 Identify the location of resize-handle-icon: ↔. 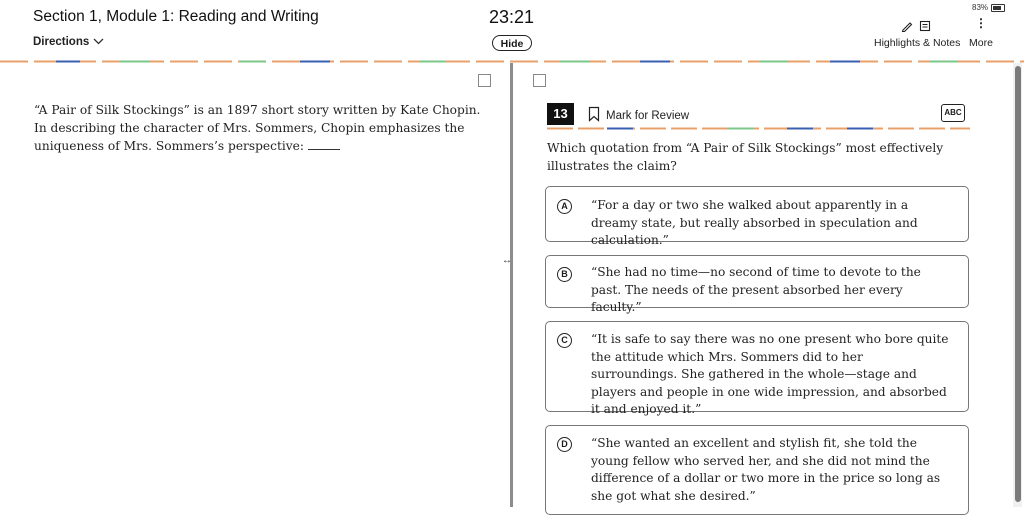
(507, 260).